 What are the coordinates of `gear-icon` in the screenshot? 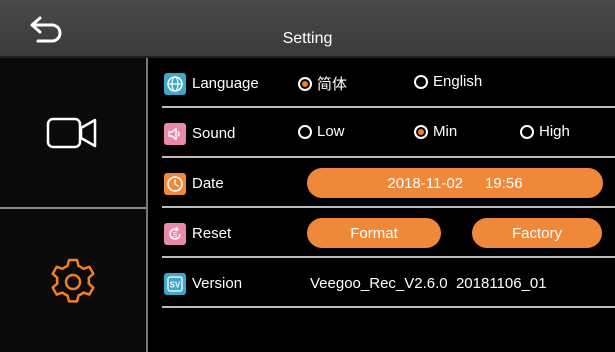 It's located at (73, 280).